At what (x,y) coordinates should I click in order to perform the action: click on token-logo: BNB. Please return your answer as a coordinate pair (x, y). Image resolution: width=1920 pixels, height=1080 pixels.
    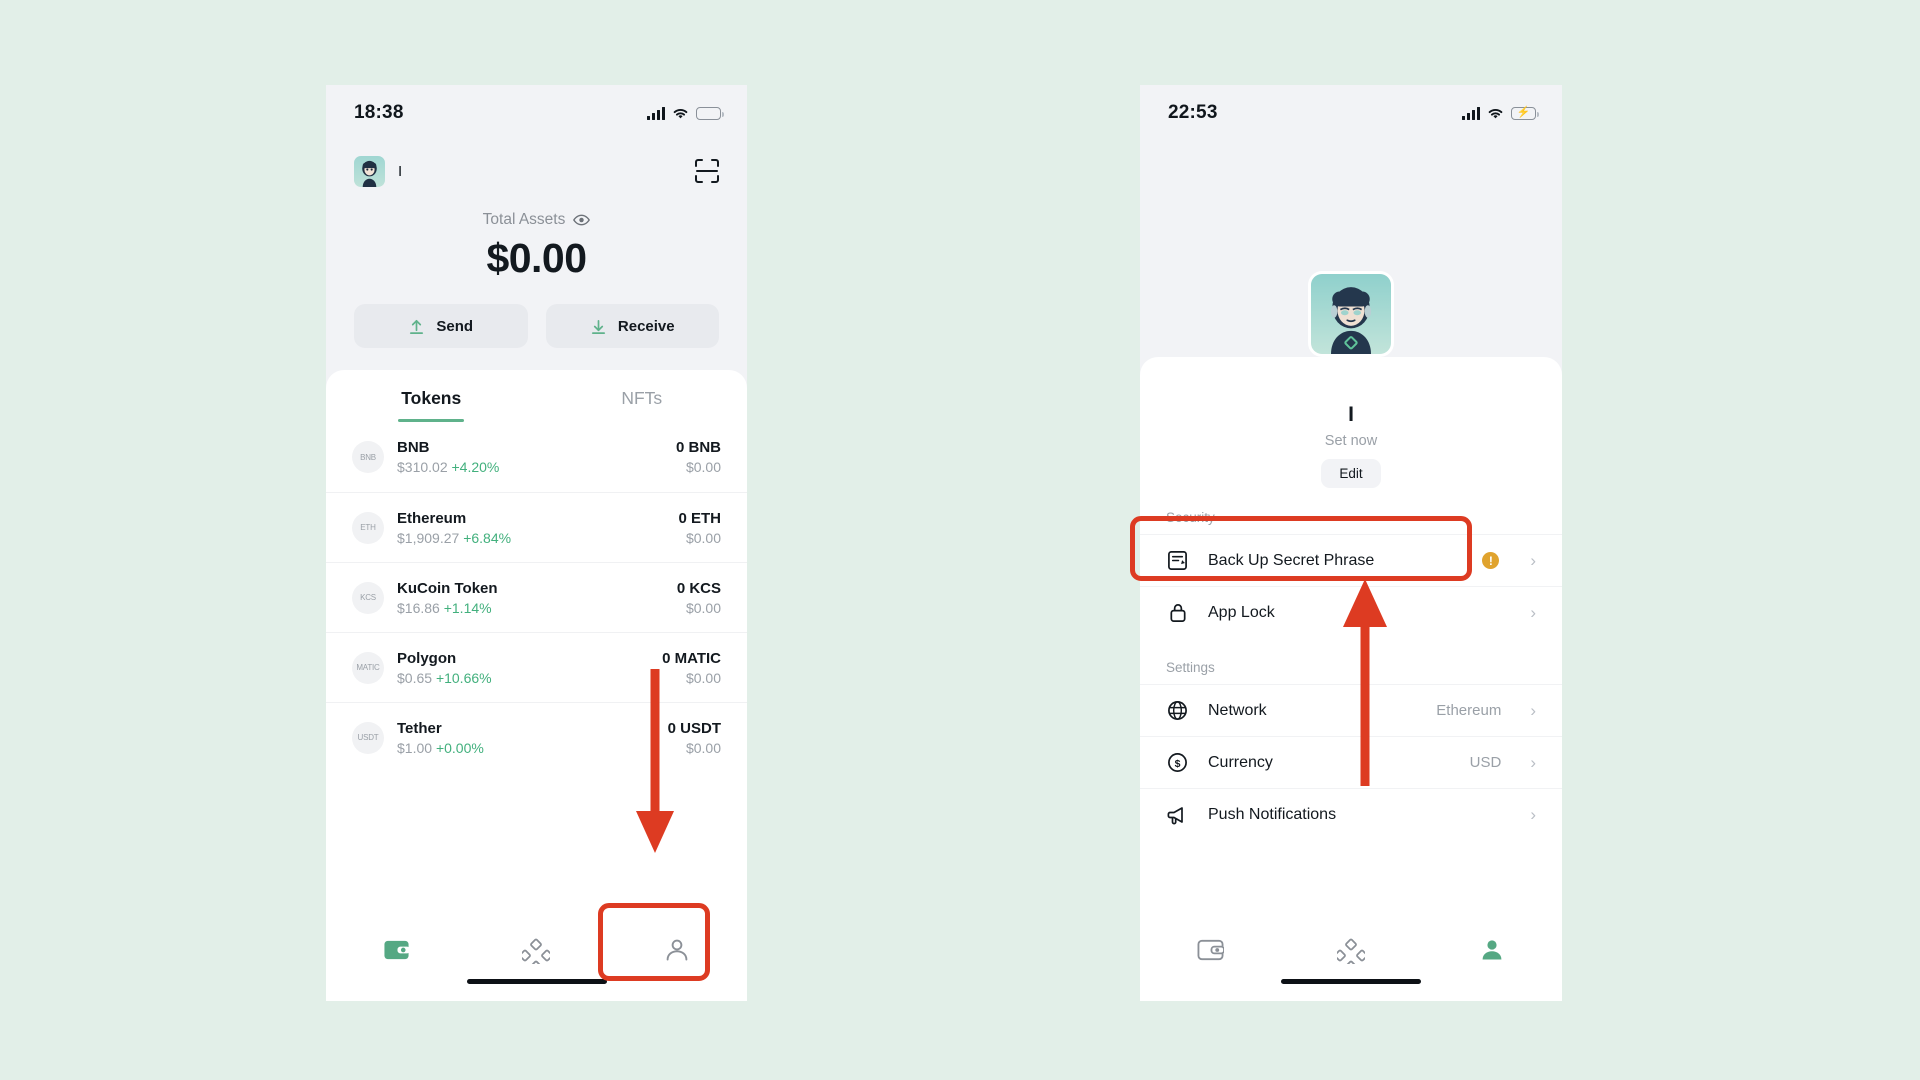
    Looking at the image, I should click on (368, 457).